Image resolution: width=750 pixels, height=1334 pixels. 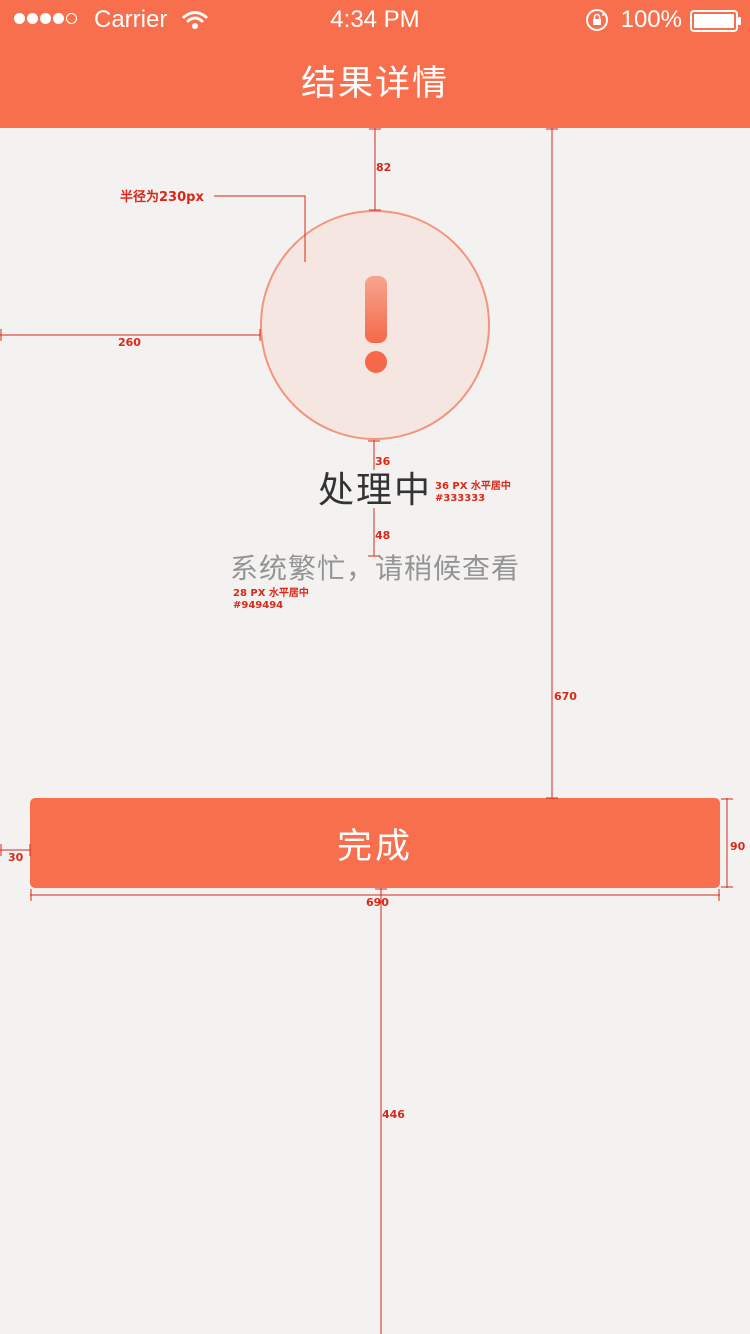 I want to click on status-bar: Carrier 4:34 PM 100%, so click(x=375, y=20).